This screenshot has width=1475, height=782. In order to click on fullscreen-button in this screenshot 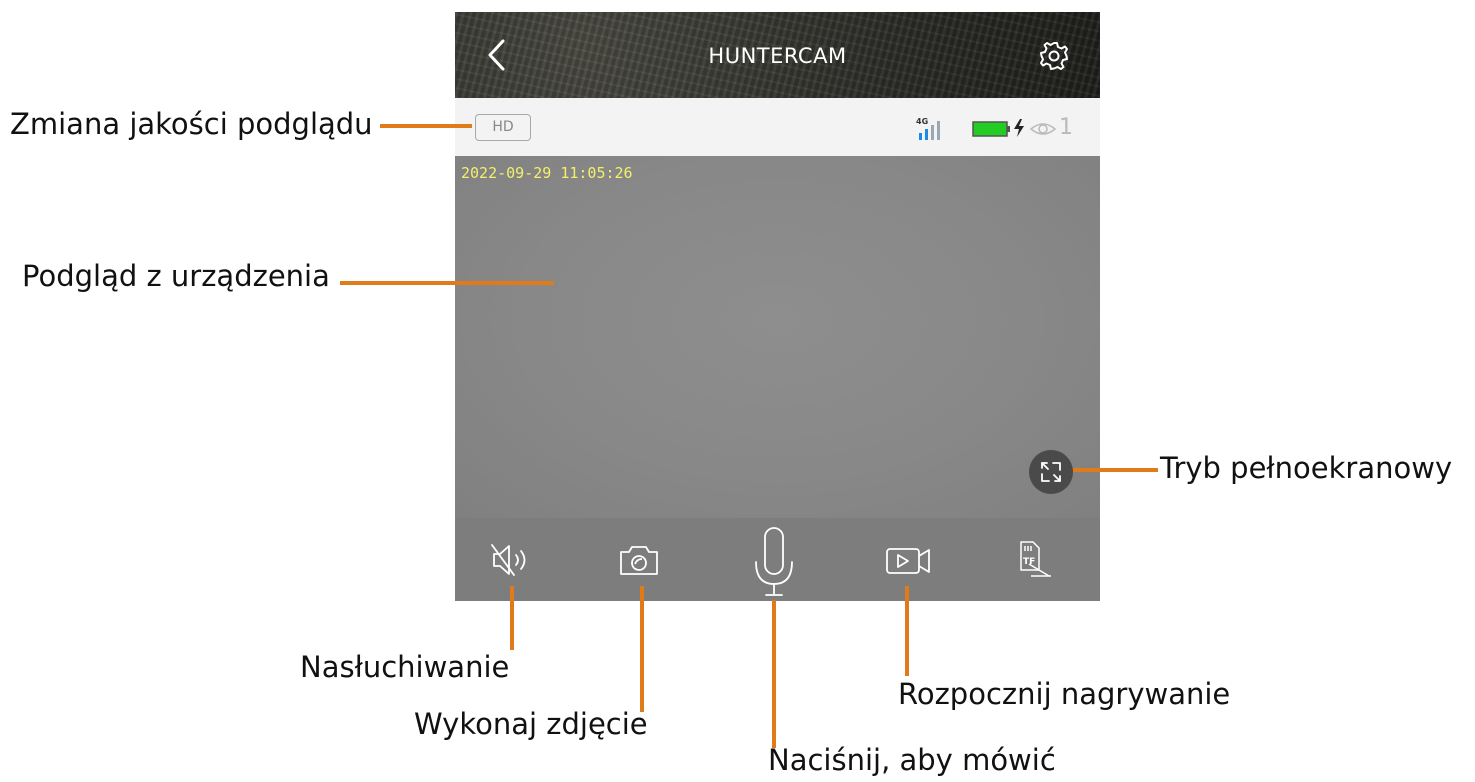, I will do `click(1051, 472)`.